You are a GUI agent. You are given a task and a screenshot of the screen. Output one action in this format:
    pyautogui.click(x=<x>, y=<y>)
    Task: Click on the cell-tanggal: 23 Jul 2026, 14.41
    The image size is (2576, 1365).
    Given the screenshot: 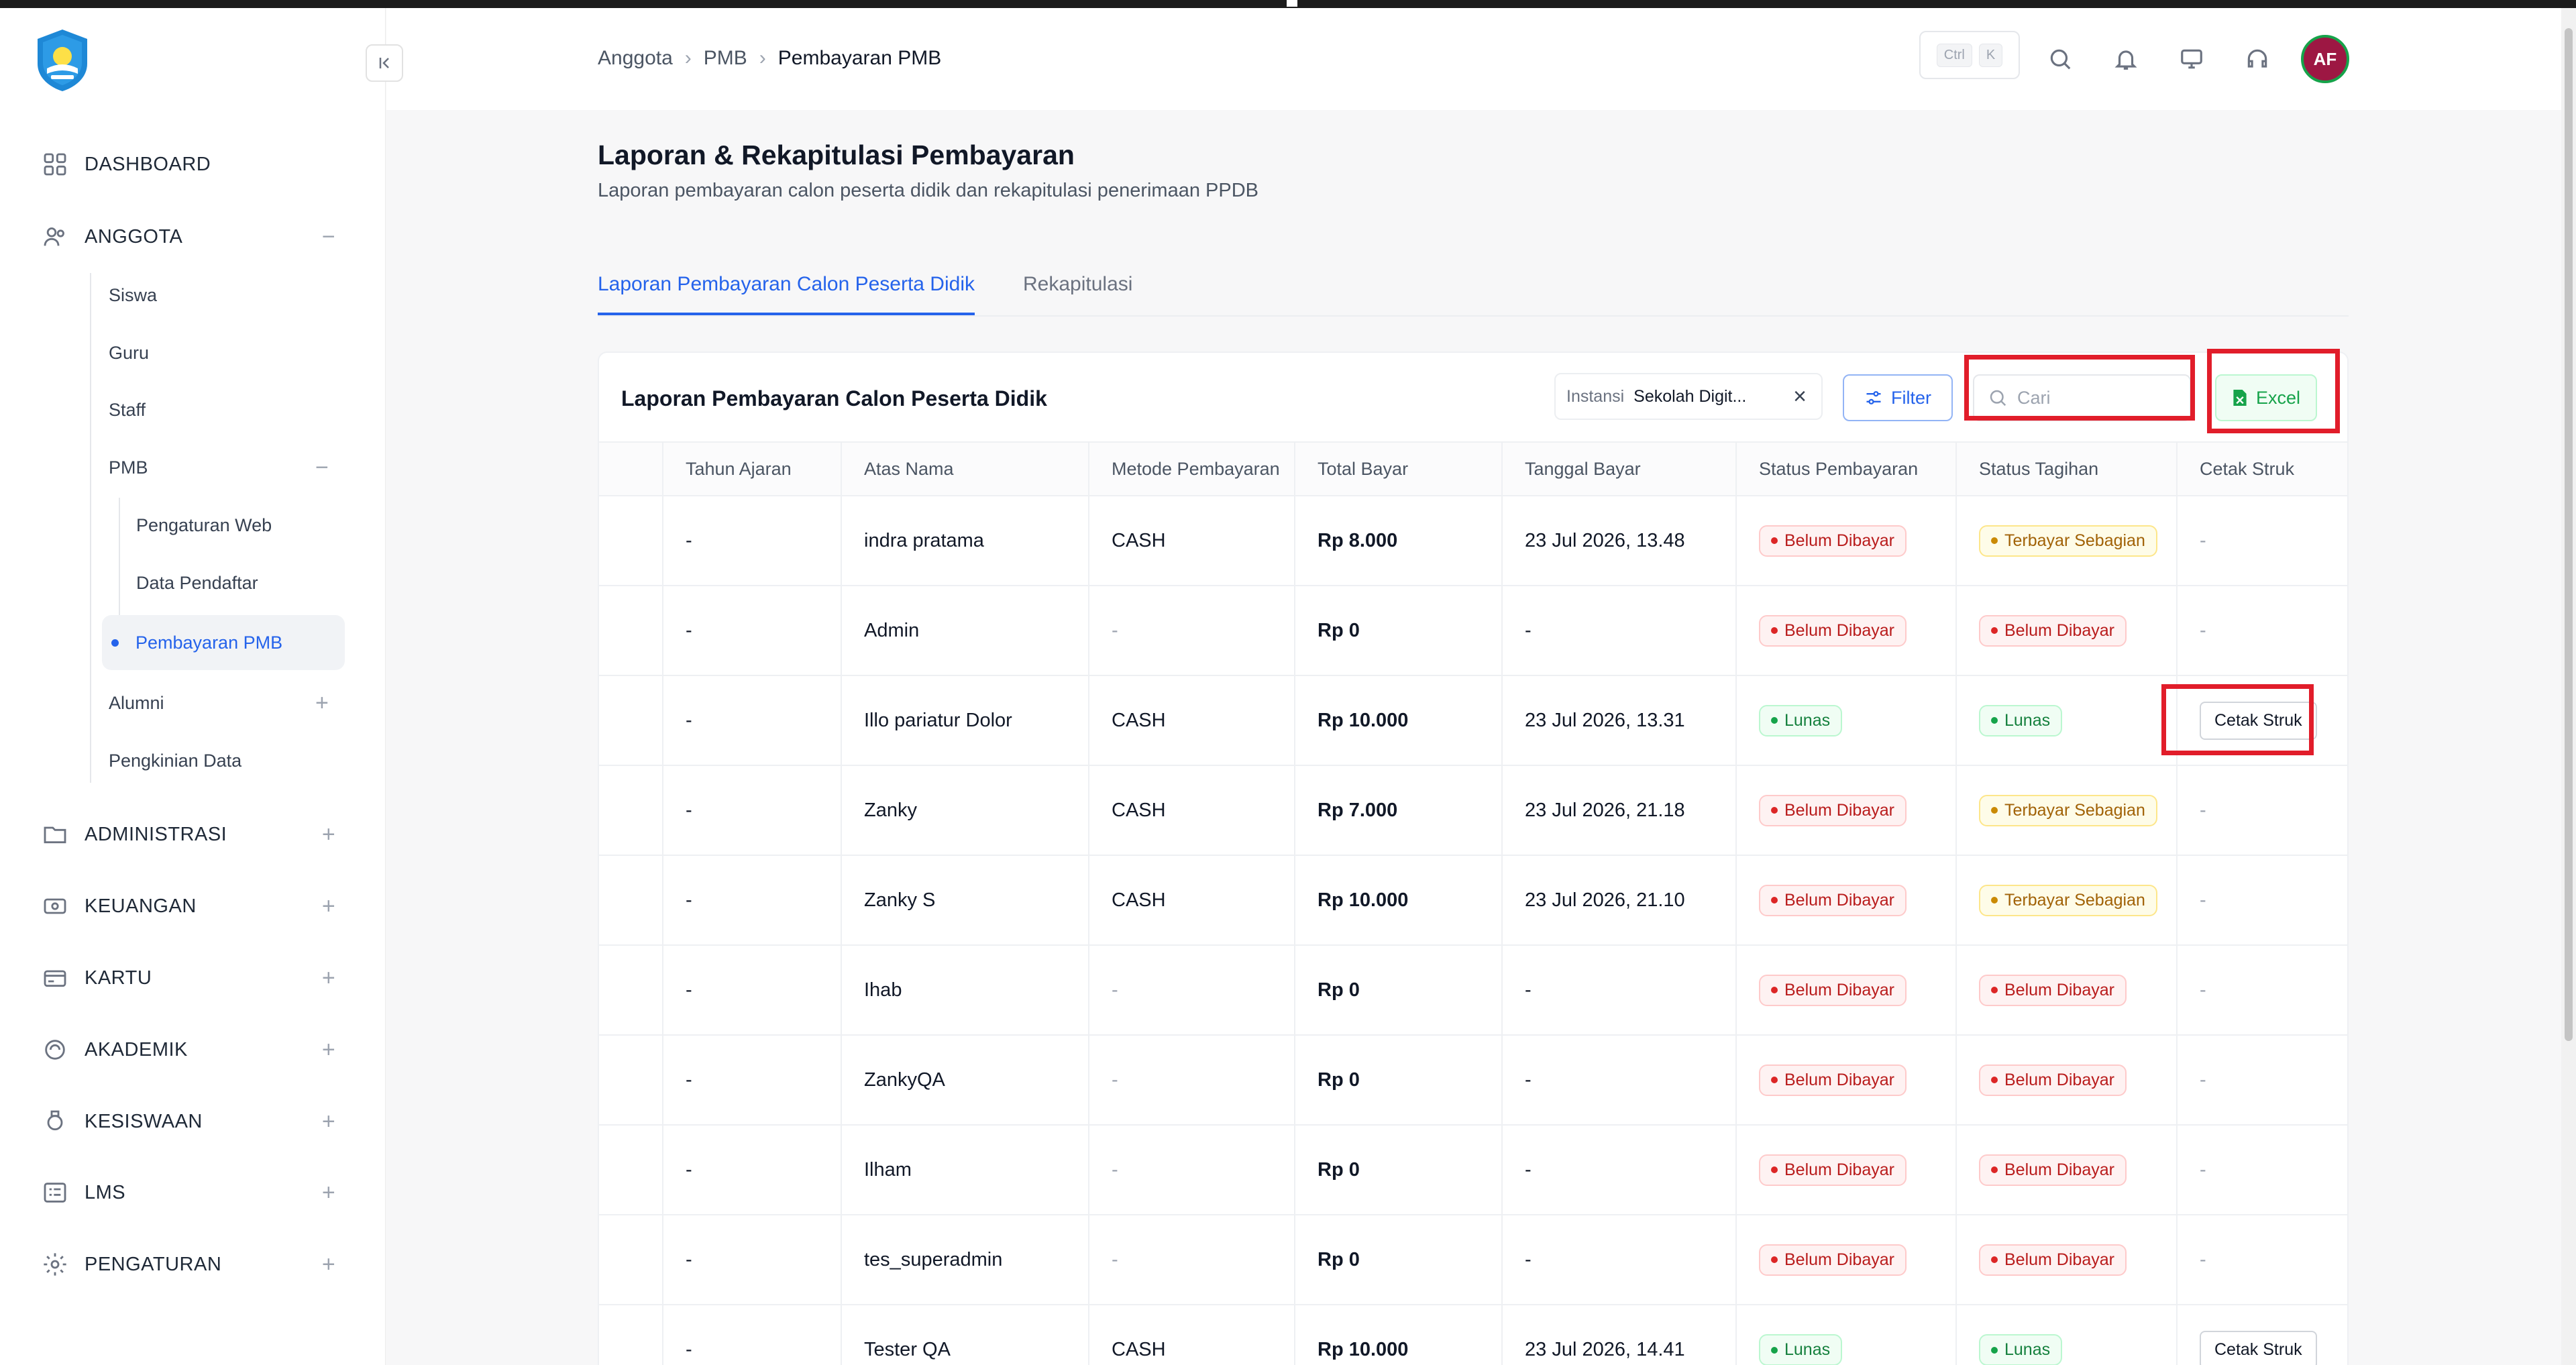 What is the action you would take?
    pyautogui.click(x=1619, y=1335)
    